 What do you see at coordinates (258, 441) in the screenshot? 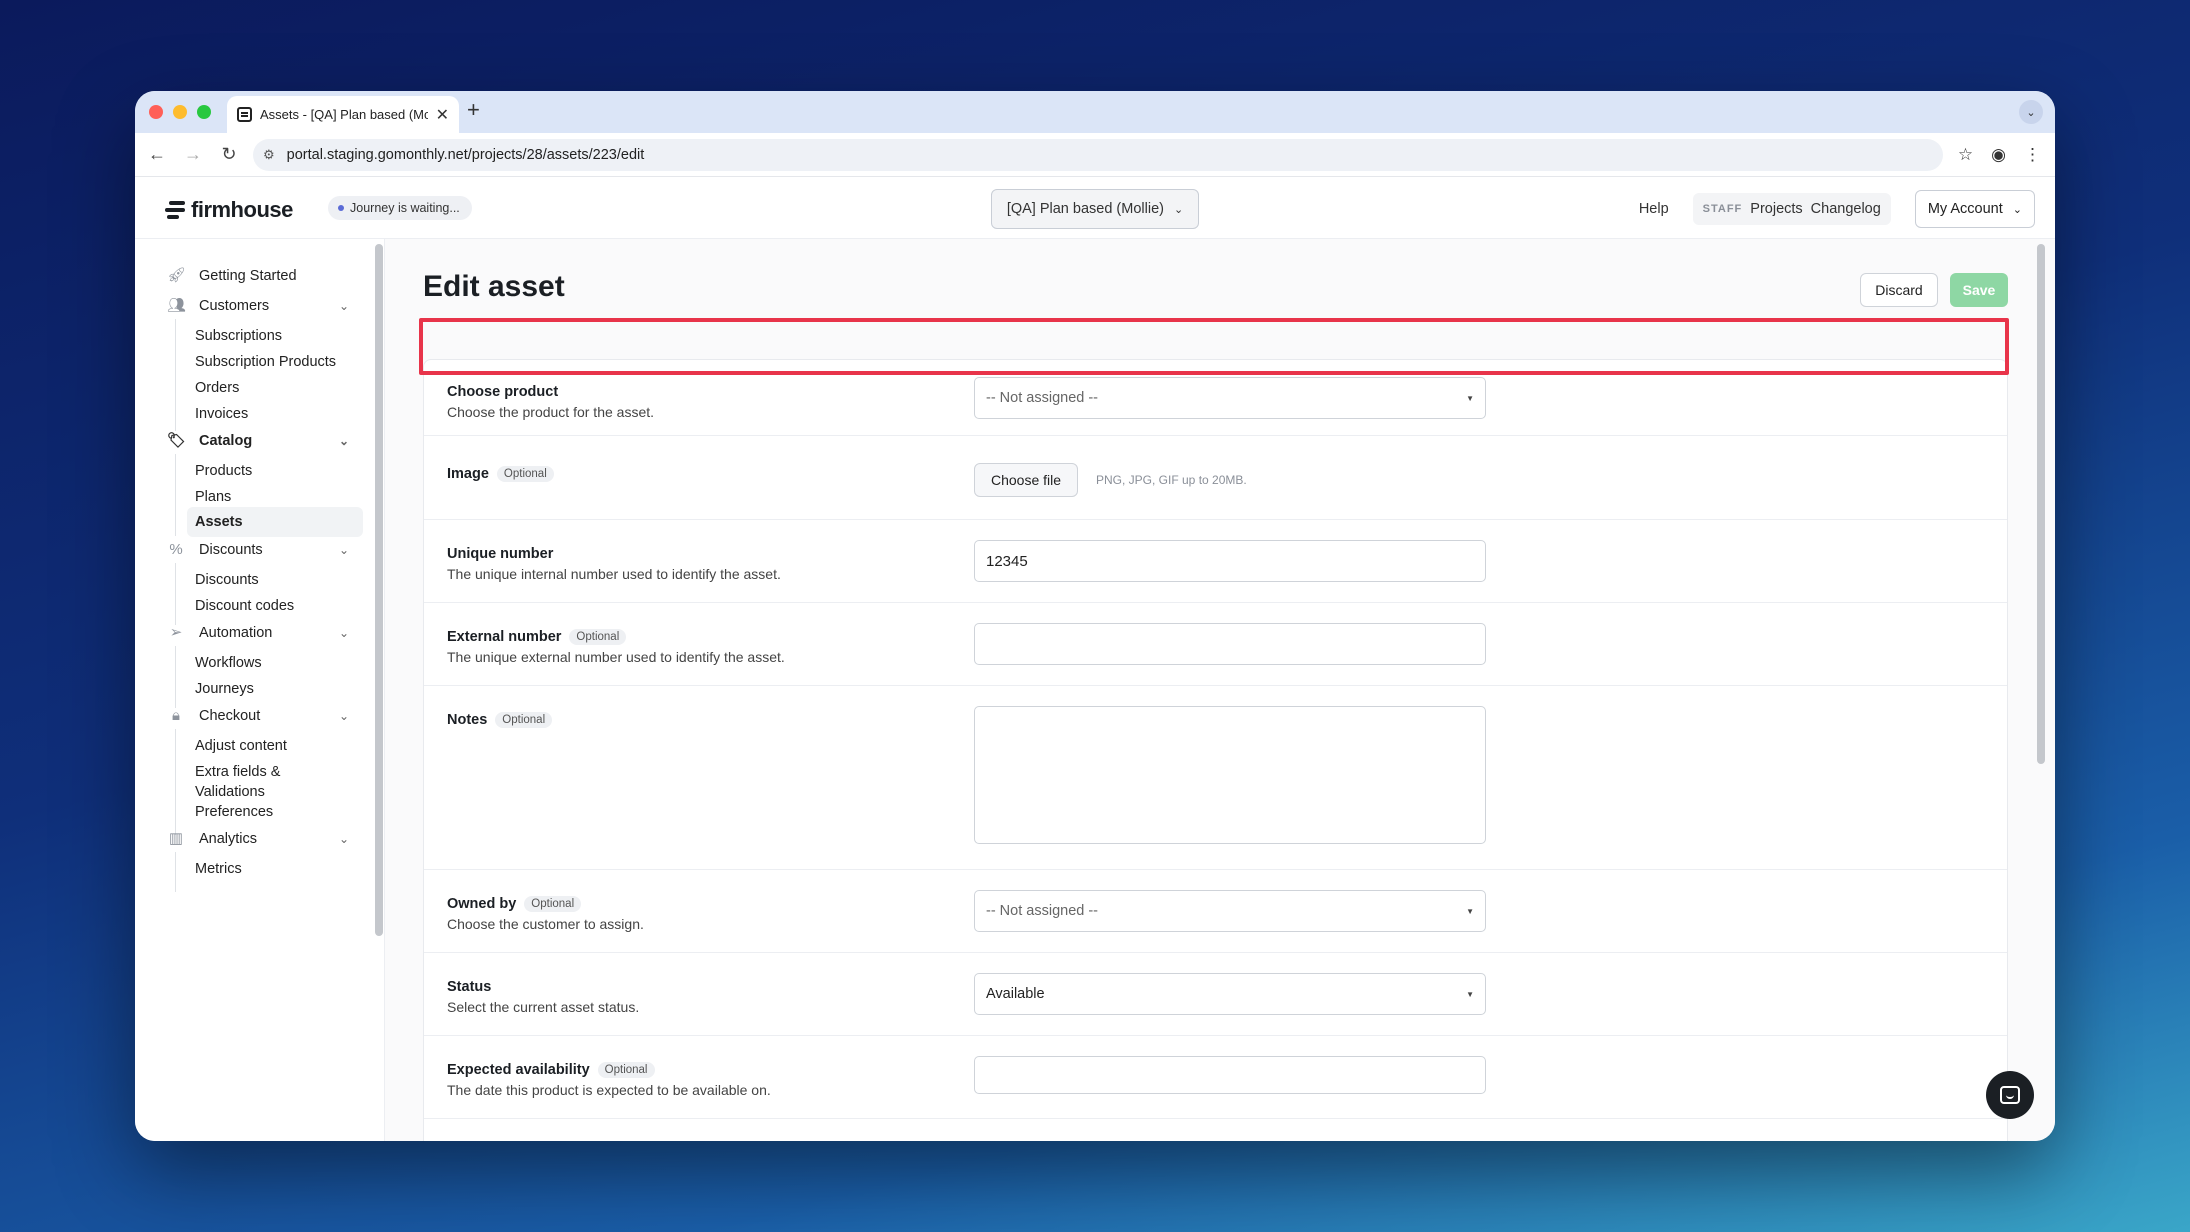
I see `sidebar-item-catalog: 🏷︎ Catalog ⌄` at bounding box center [258, 441].